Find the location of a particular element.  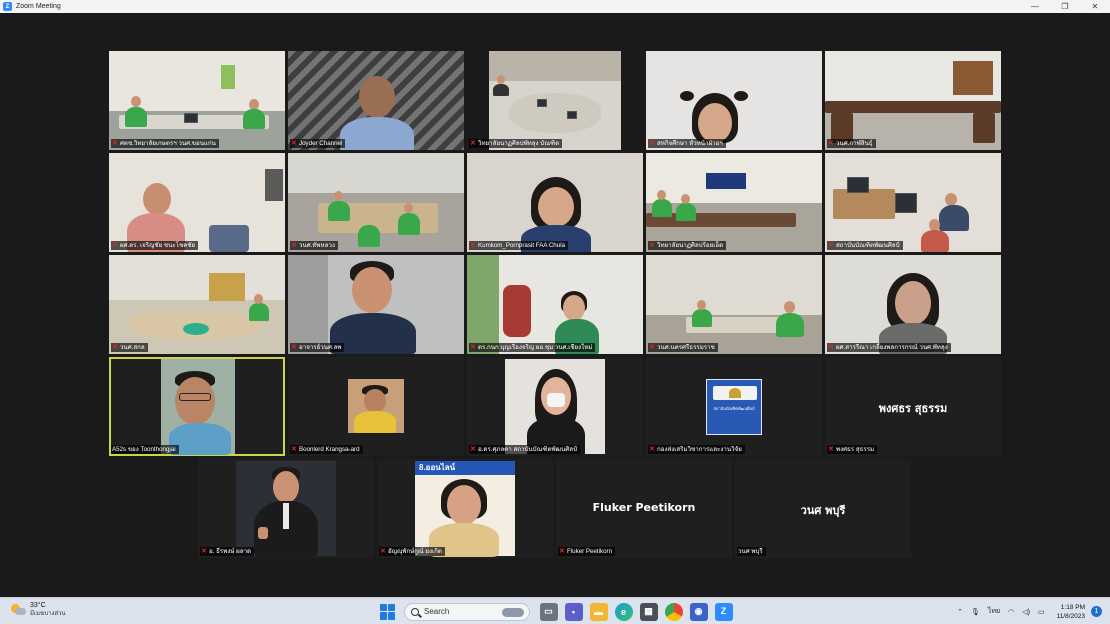

clock-date: 11/8/2023 is located at coordinates (1070, 616).